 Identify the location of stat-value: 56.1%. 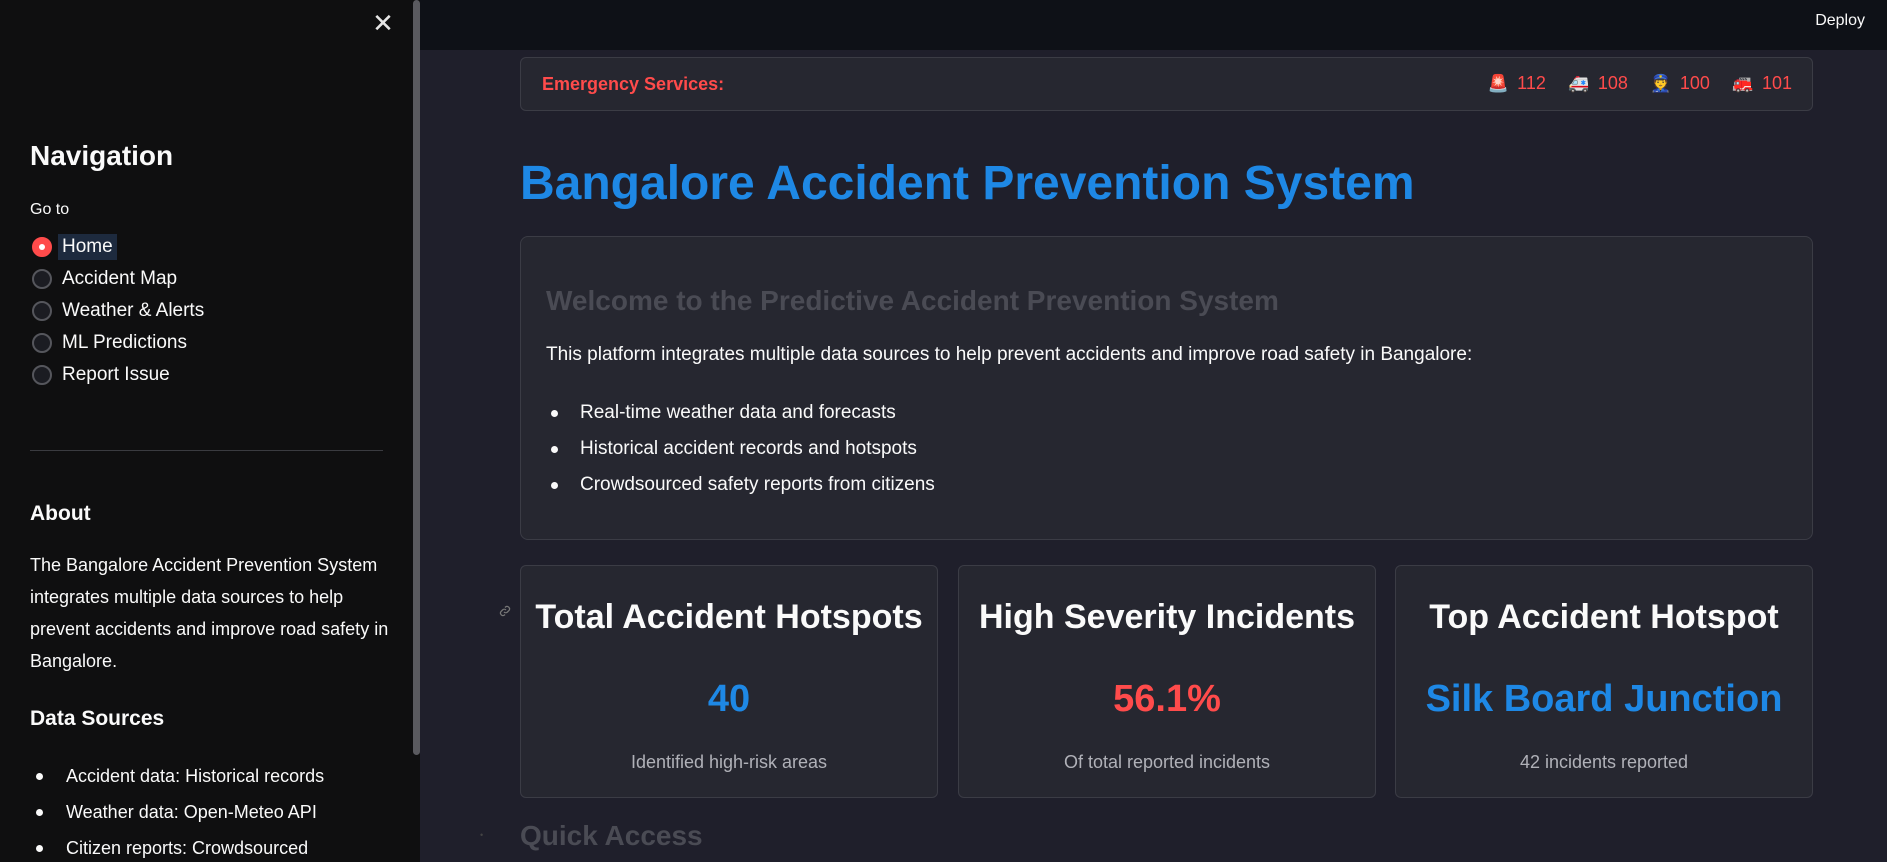
(1167, 699).